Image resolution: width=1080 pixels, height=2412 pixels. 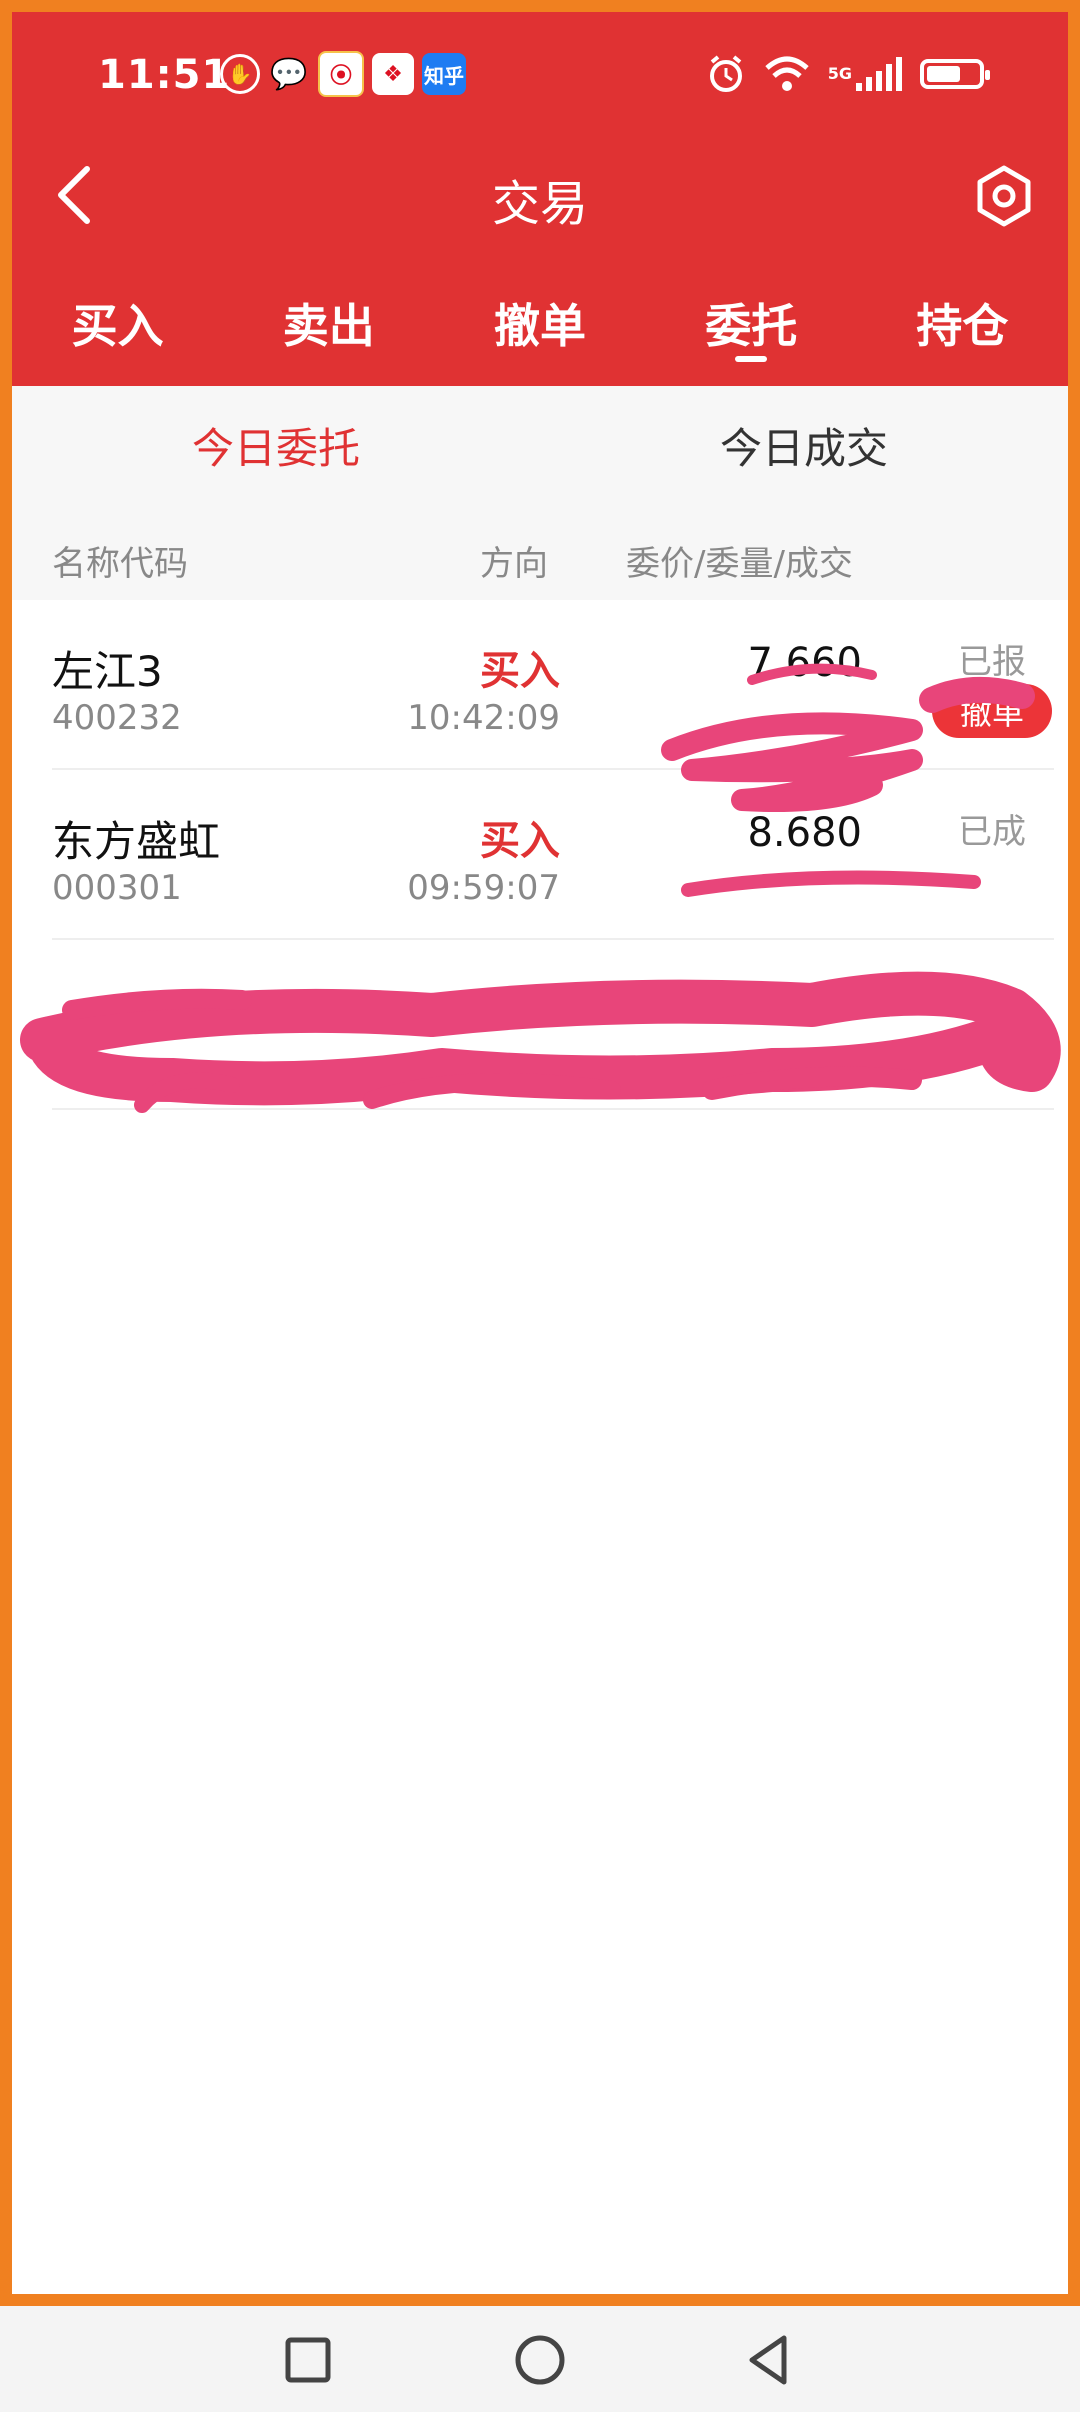 I want to click on recent-apps-button, so click(x=308, y=2360).